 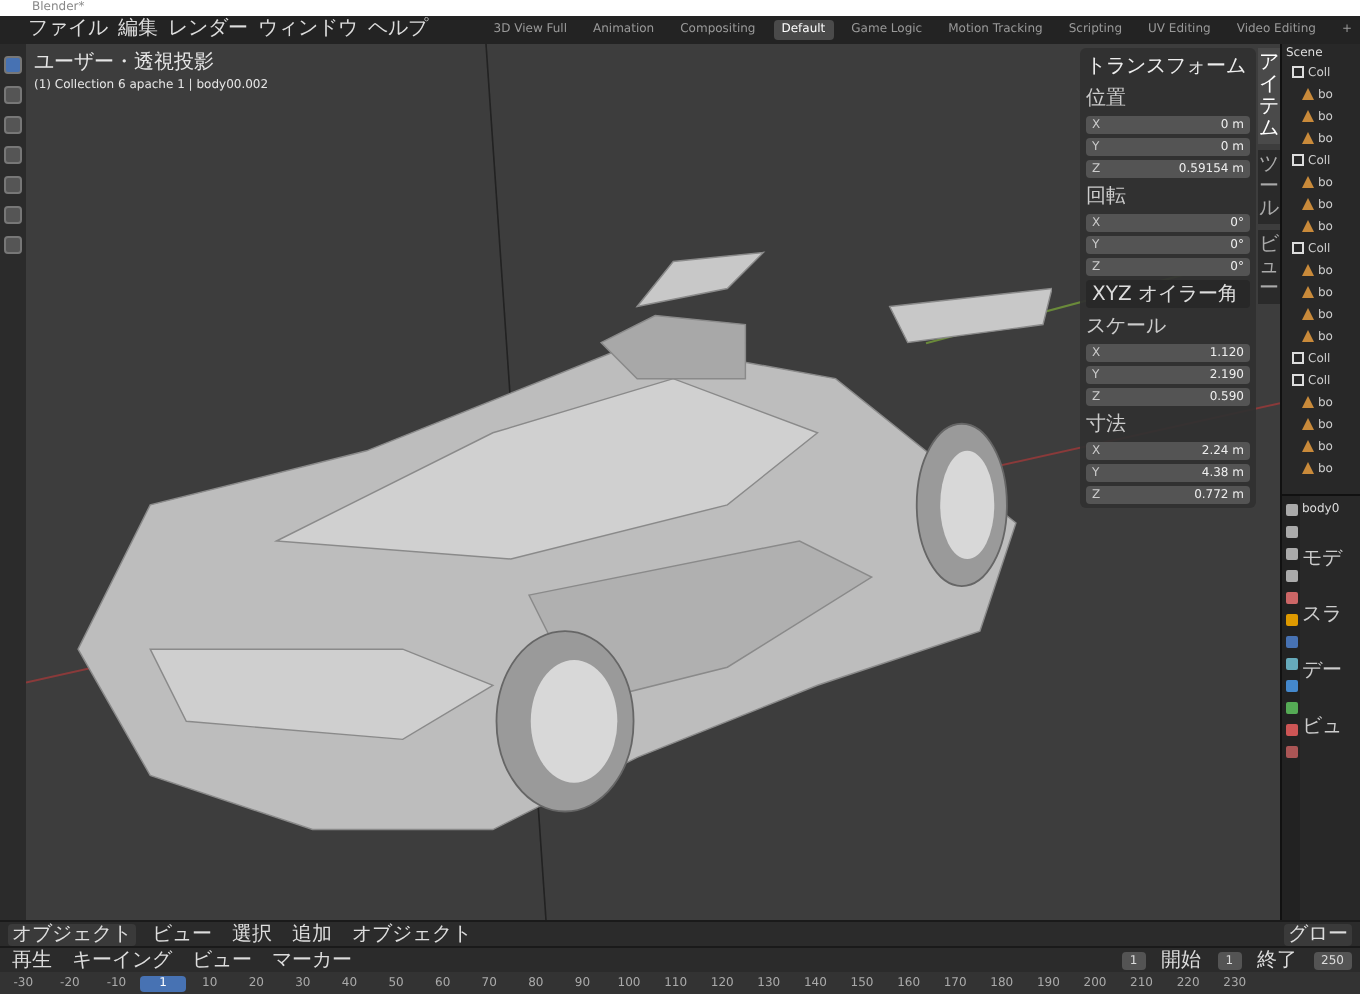 I want to click on section-label: デー, so click(x=1323, y=671).